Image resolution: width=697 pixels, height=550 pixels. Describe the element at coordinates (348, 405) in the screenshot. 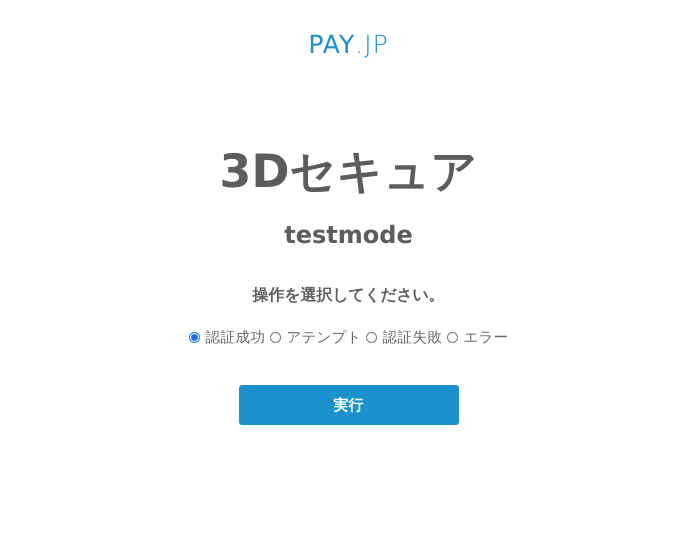

I see `execute-button: 実行` at that location.